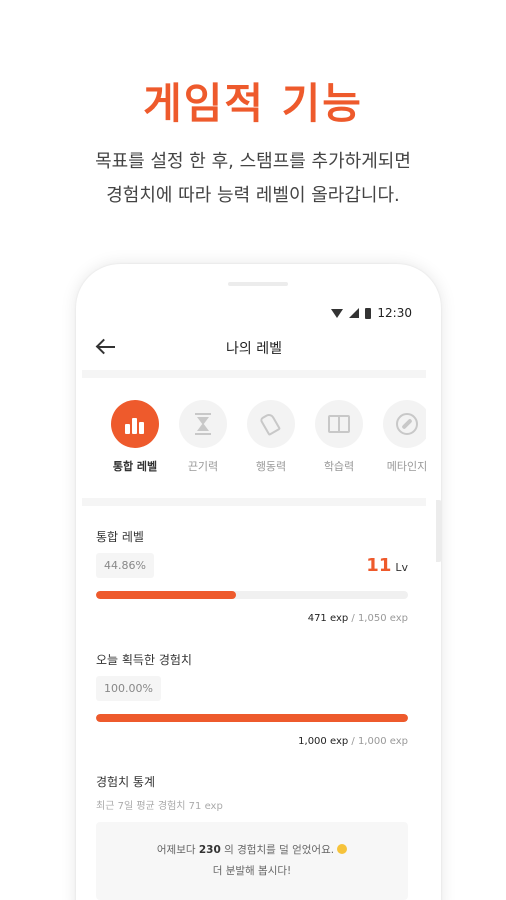 This screenshot has width=506, height=900. I want to click on book-icon, so click(339, 424).